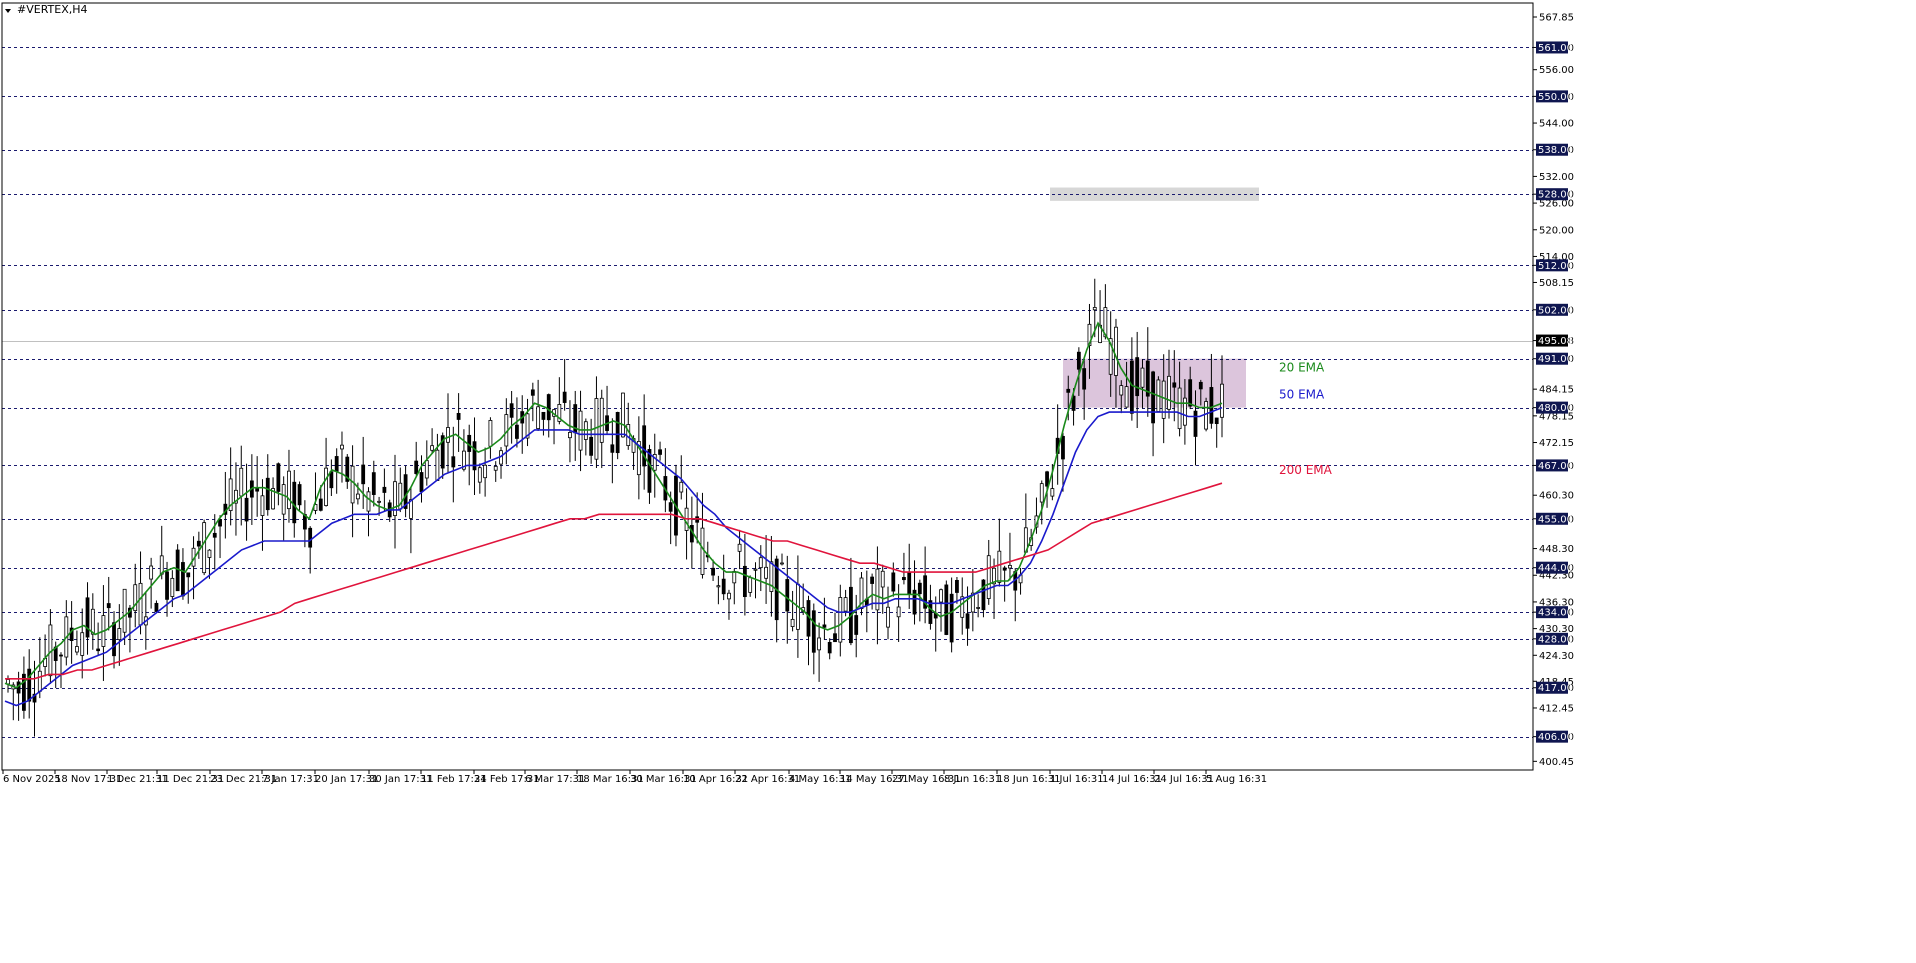 Image resolution: width=1916 pixels, height=963 pixels. What do you see at coordinates (8, 11) in the screenshot?
I see `chevron-down-icon` at bounding box center [8, 11].